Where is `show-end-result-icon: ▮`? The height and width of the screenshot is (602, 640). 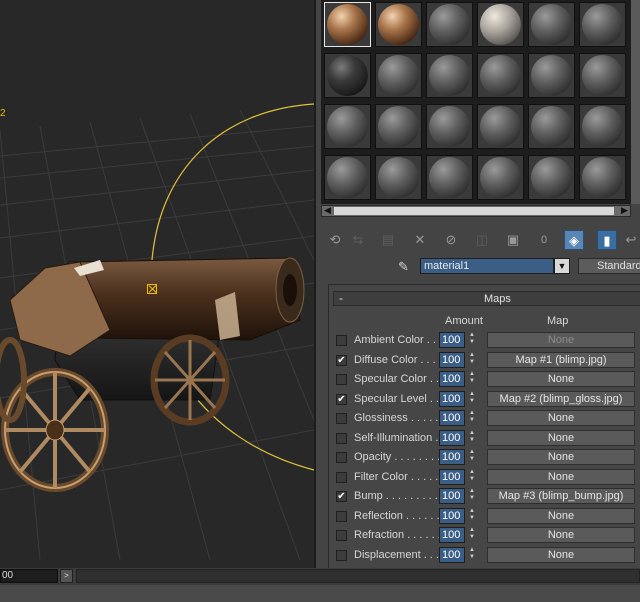 show-end-result-icon: ▮ is located at coordinates (607, 240).